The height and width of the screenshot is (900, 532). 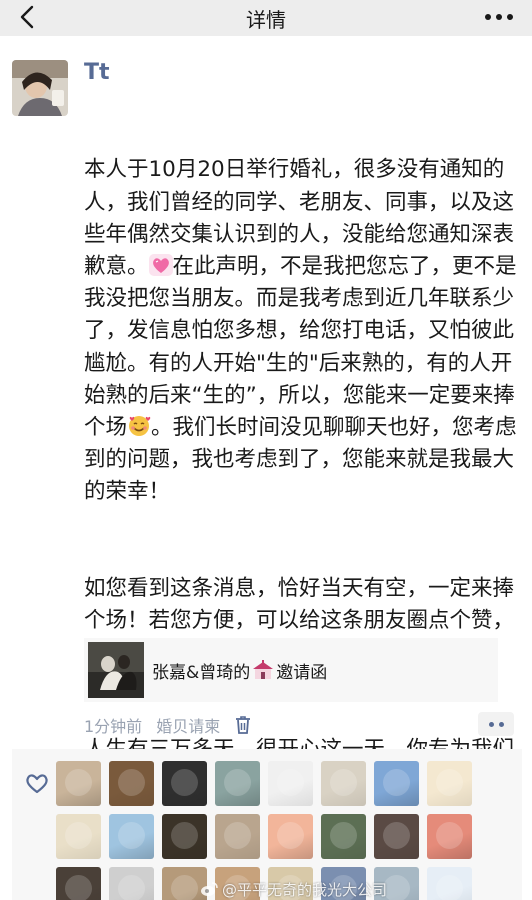 What do you see at coordinates (496, 724) in the screenshot?
I see `comment-like-button` at bounding box center [496, 724].